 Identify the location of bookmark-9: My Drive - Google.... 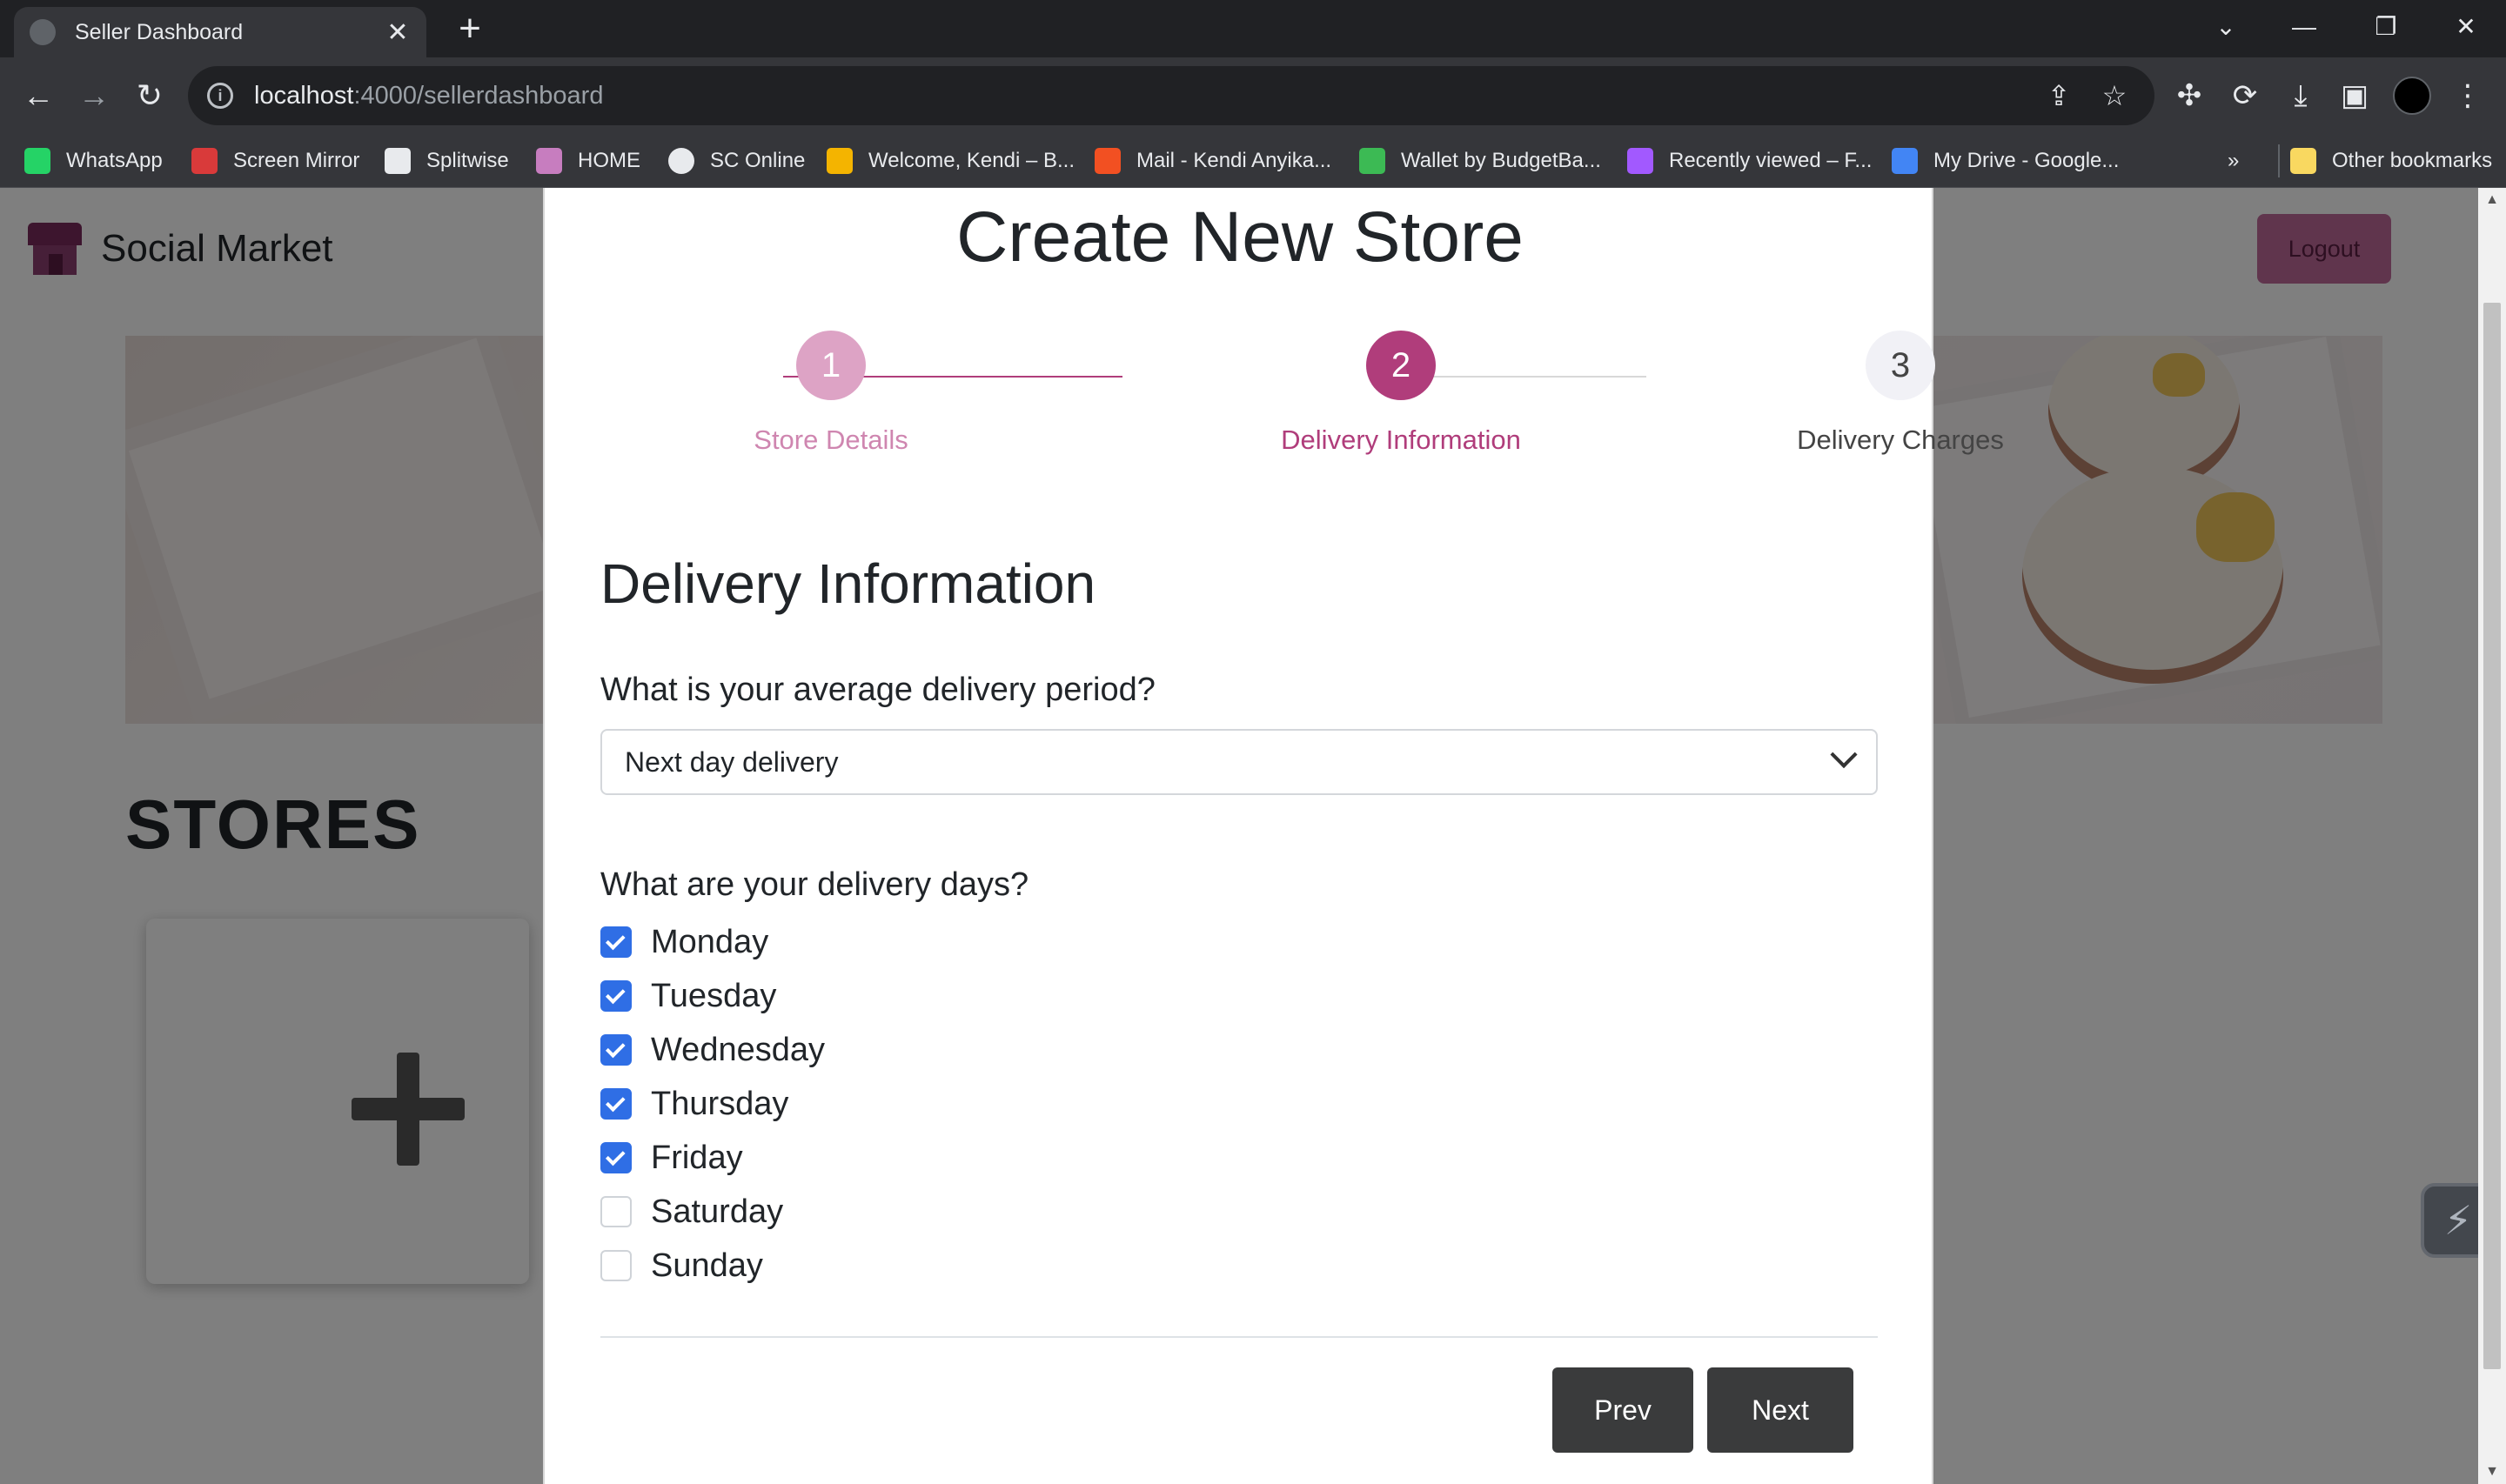
(2005, 160).